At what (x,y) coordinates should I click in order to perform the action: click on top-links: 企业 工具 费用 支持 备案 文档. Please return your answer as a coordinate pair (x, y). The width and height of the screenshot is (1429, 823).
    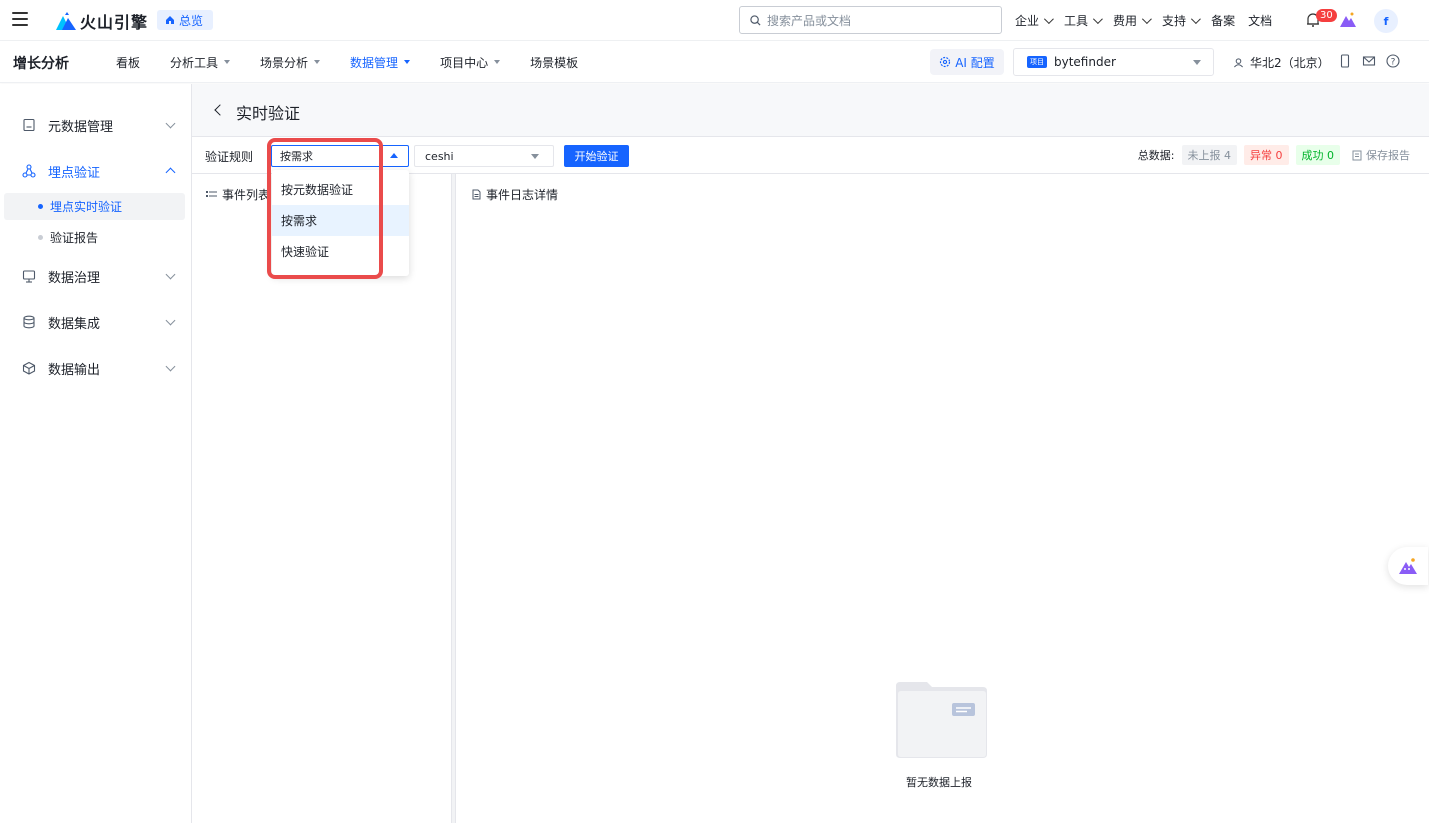
    Looking at the image, I should click on (1143, 20).